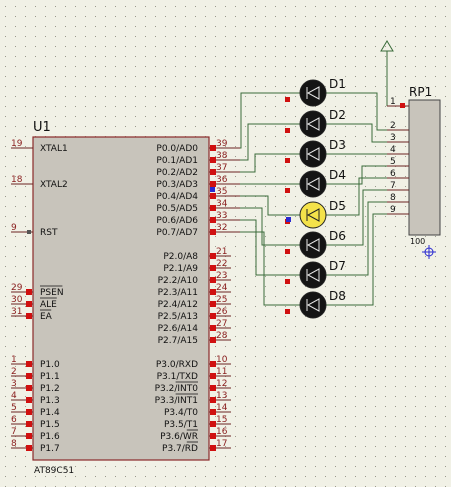  Describe the element at coordinates (180, 257) in the screenshot. I see `chip-pin-name: P2.0/A8` at that location.